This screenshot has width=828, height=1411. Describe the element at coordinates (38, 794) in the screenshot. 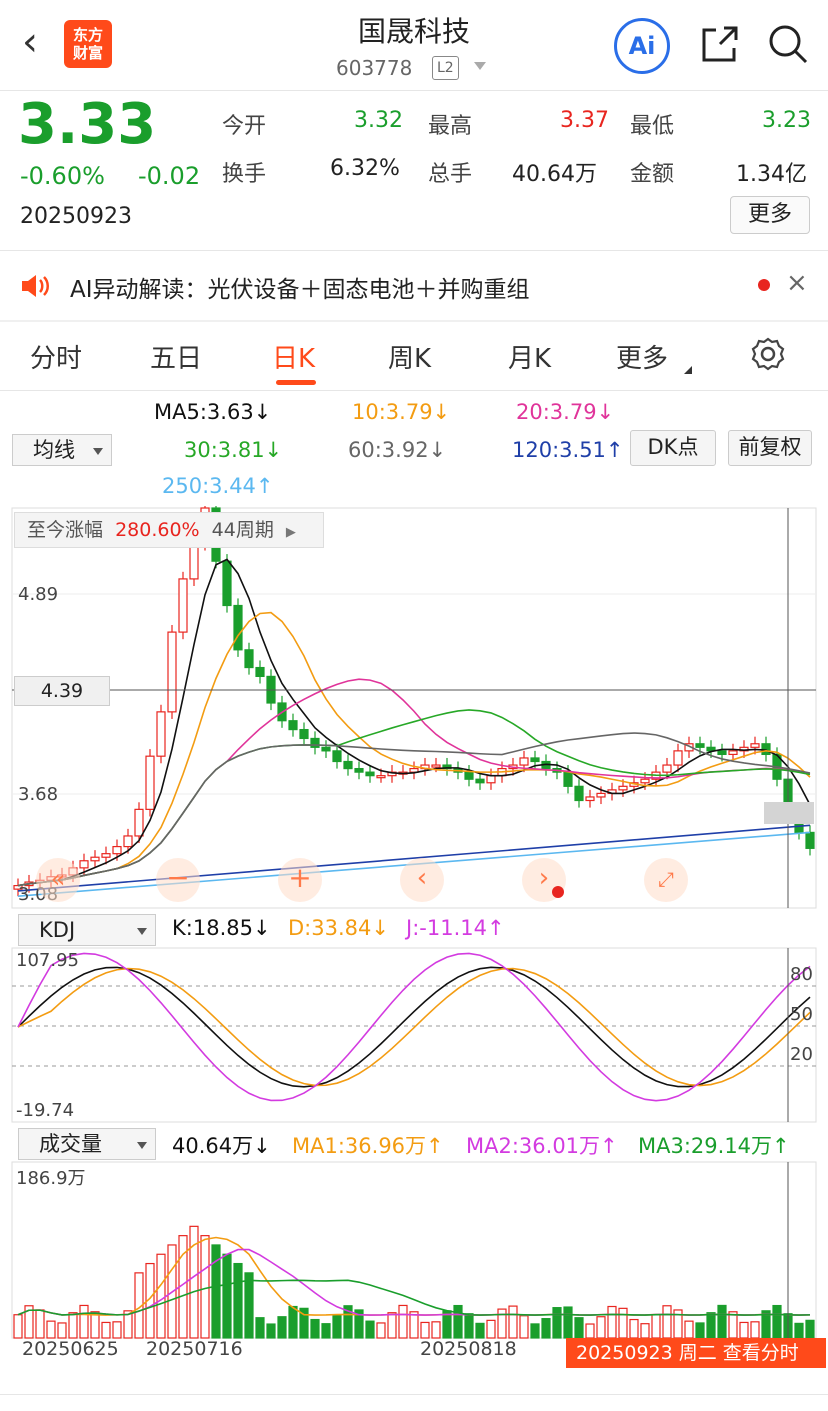

I see `price-tick-2: 3.68` at that location.